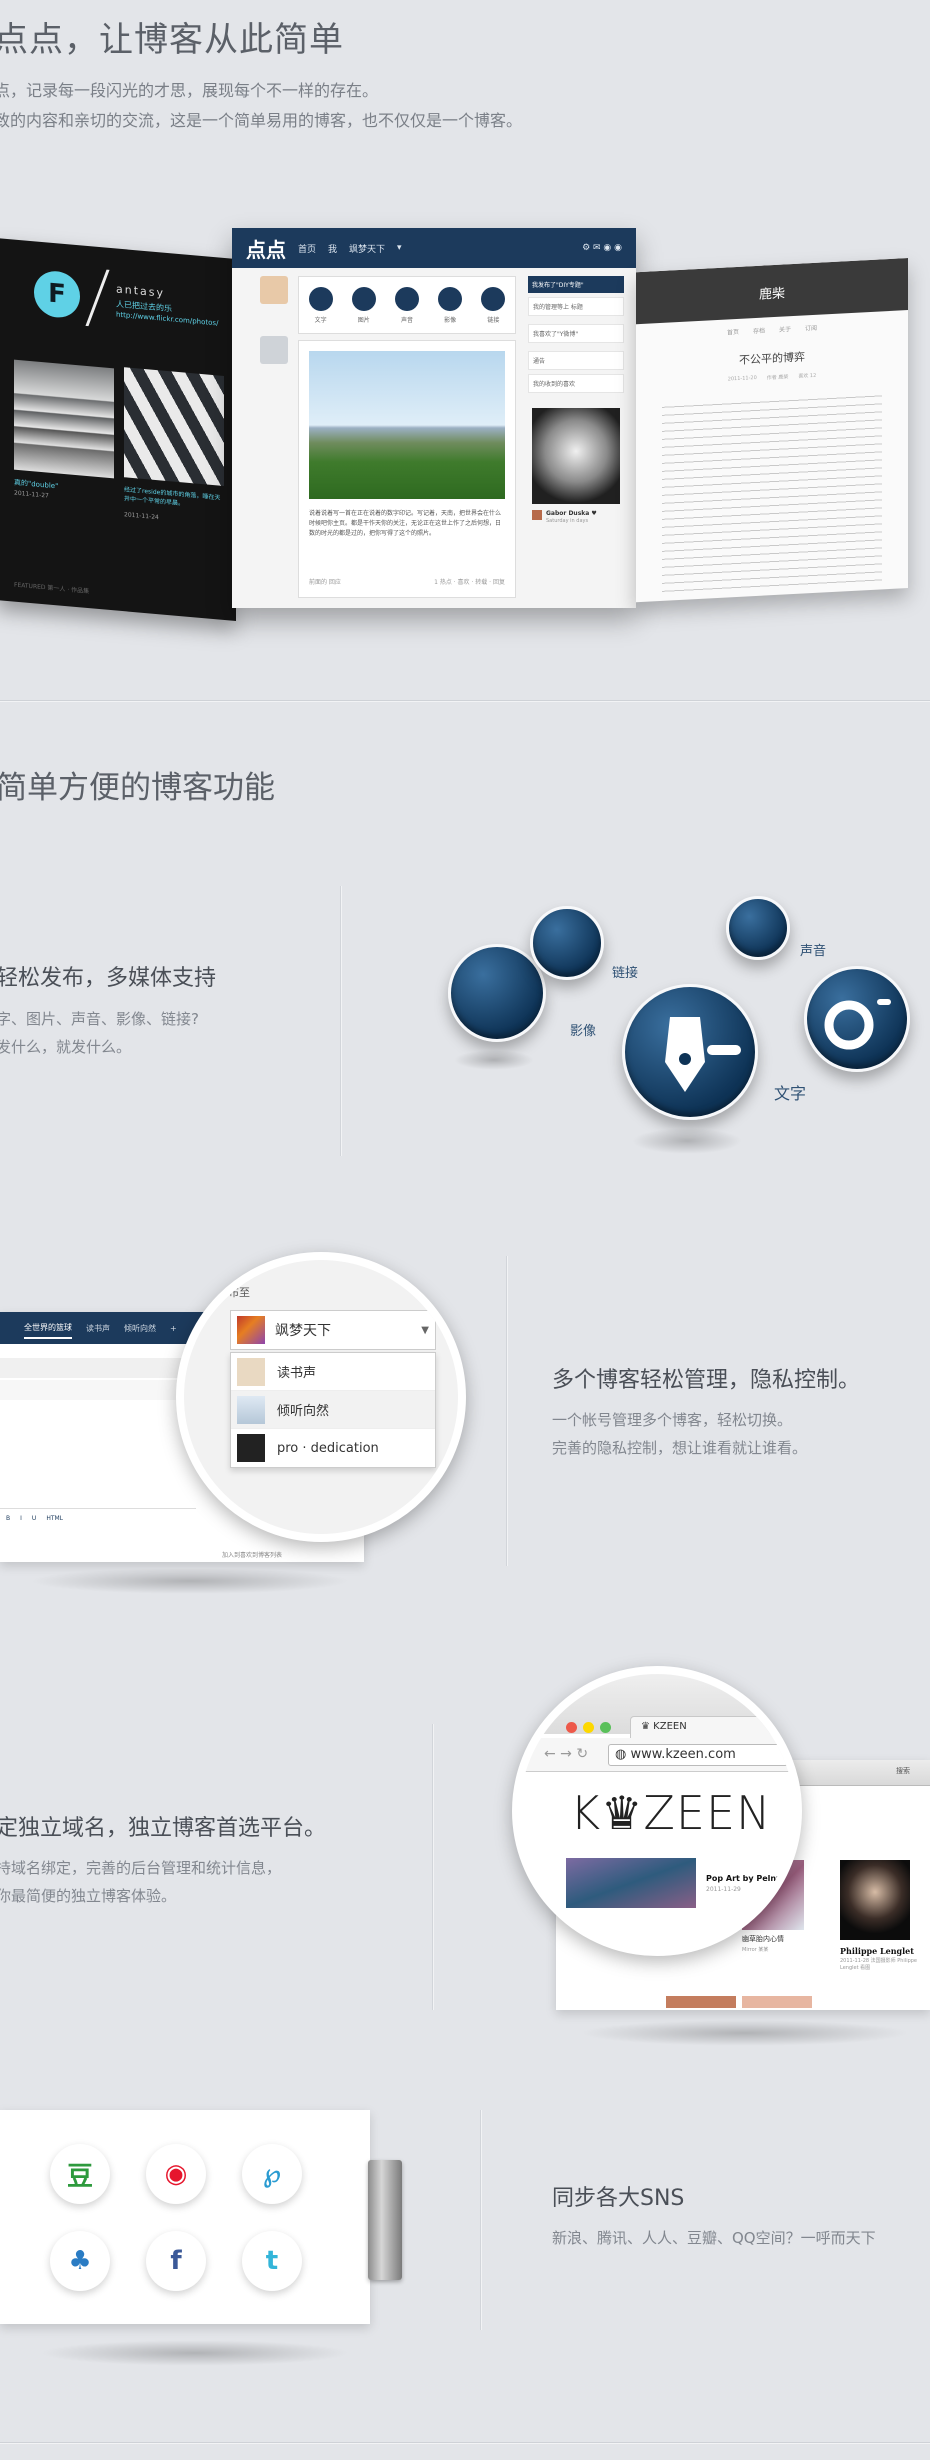 This screenshot has height=2460, width=930. What do you see at coordinates (141, 1882) in the screenshot?
I see `feature-3-desc: 持域名绑定，完善的后台管理和统计信息， 你最简便的独立博客体验。` at bounding box center [141, 1882].